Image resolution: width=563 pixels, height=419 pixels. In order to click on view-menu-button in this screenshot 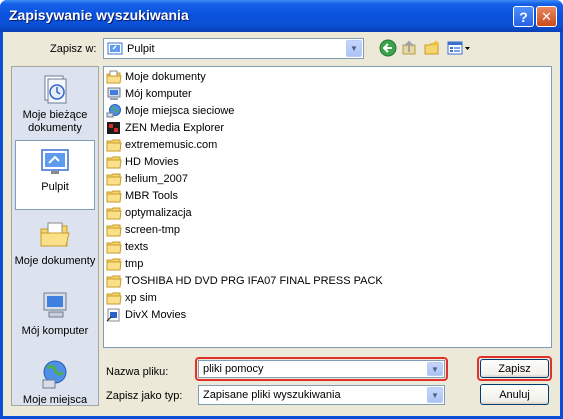, I will do `click(459, 48)`.